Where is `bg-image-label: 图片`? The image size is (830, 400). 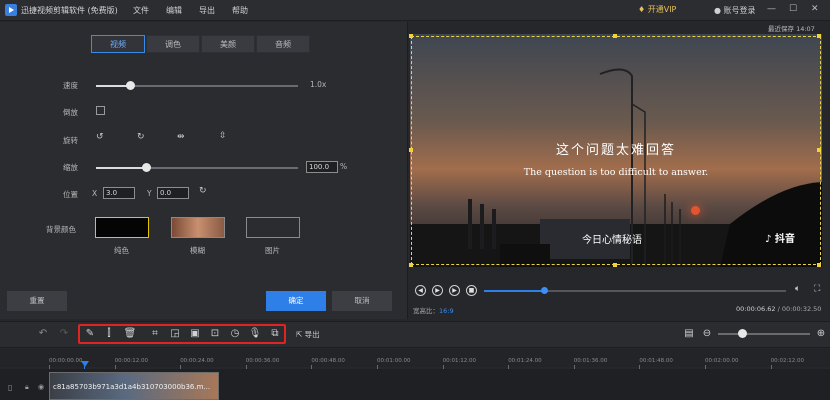 bg-image-label: 图片 is located at coordinates (272, 250).